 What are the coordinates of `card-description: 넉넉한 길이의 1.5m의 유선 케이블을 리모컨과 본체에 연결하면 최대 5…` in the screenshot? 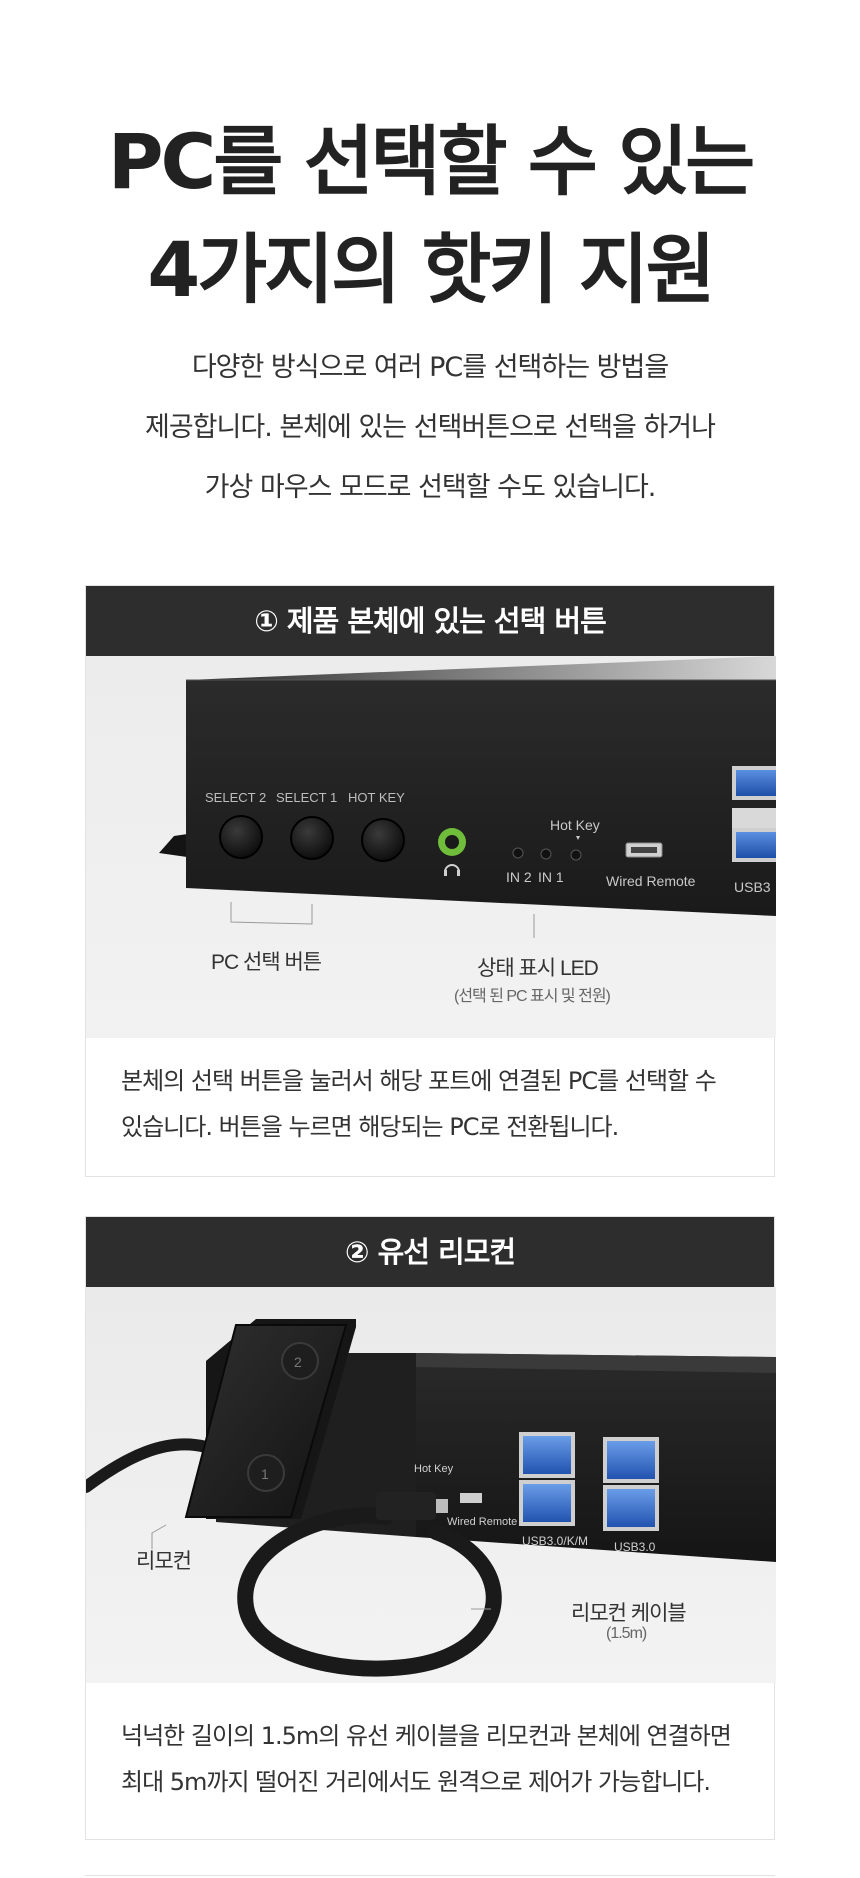 It's located at (430, 1744).